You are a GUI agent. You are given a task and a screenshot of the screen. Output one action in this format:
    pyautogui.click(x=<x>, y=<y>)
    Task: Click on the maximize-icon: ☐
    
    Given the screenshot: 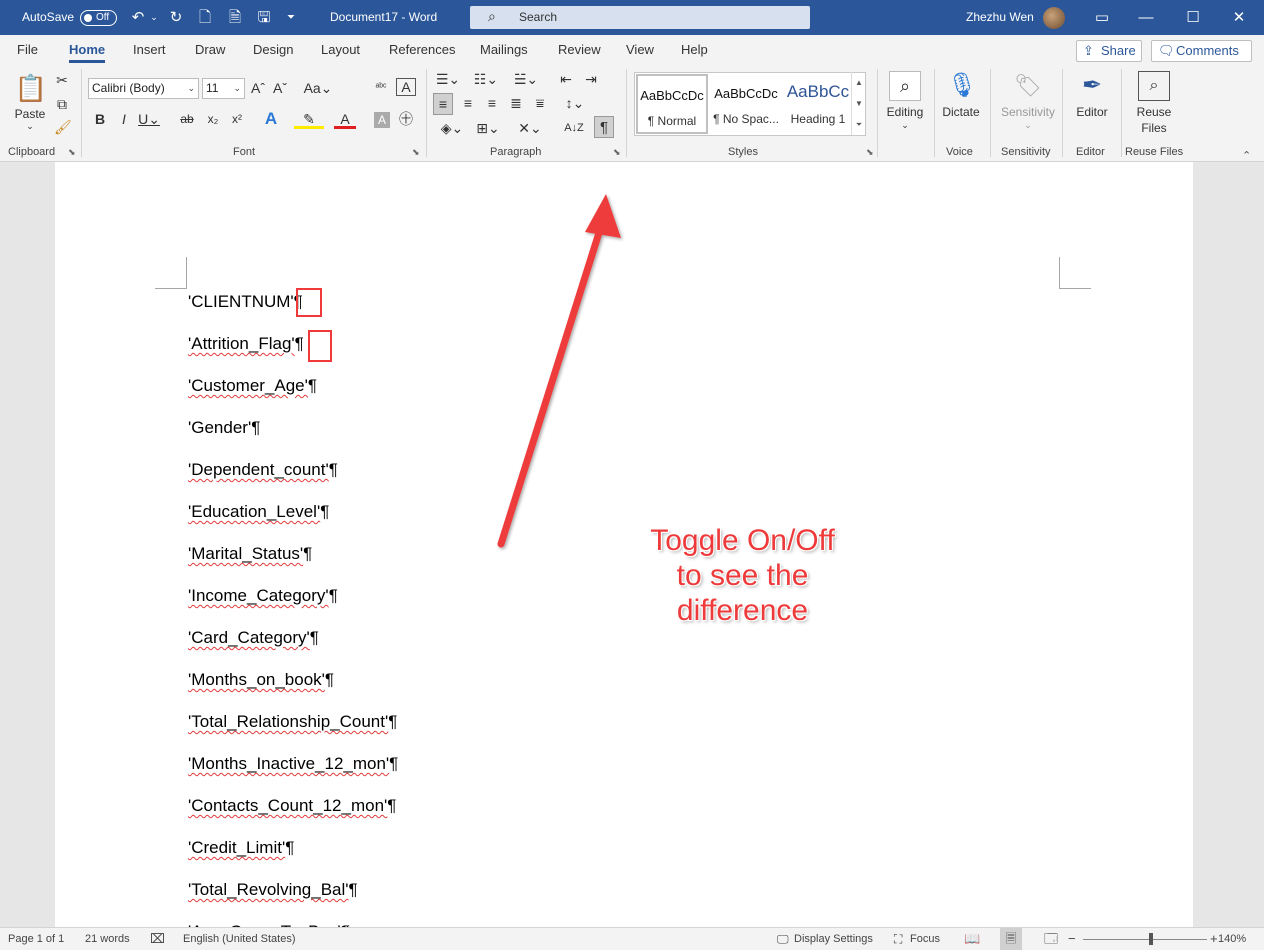 What is the action you would take?
    pyautogui.click(x=1193, y=17)
    